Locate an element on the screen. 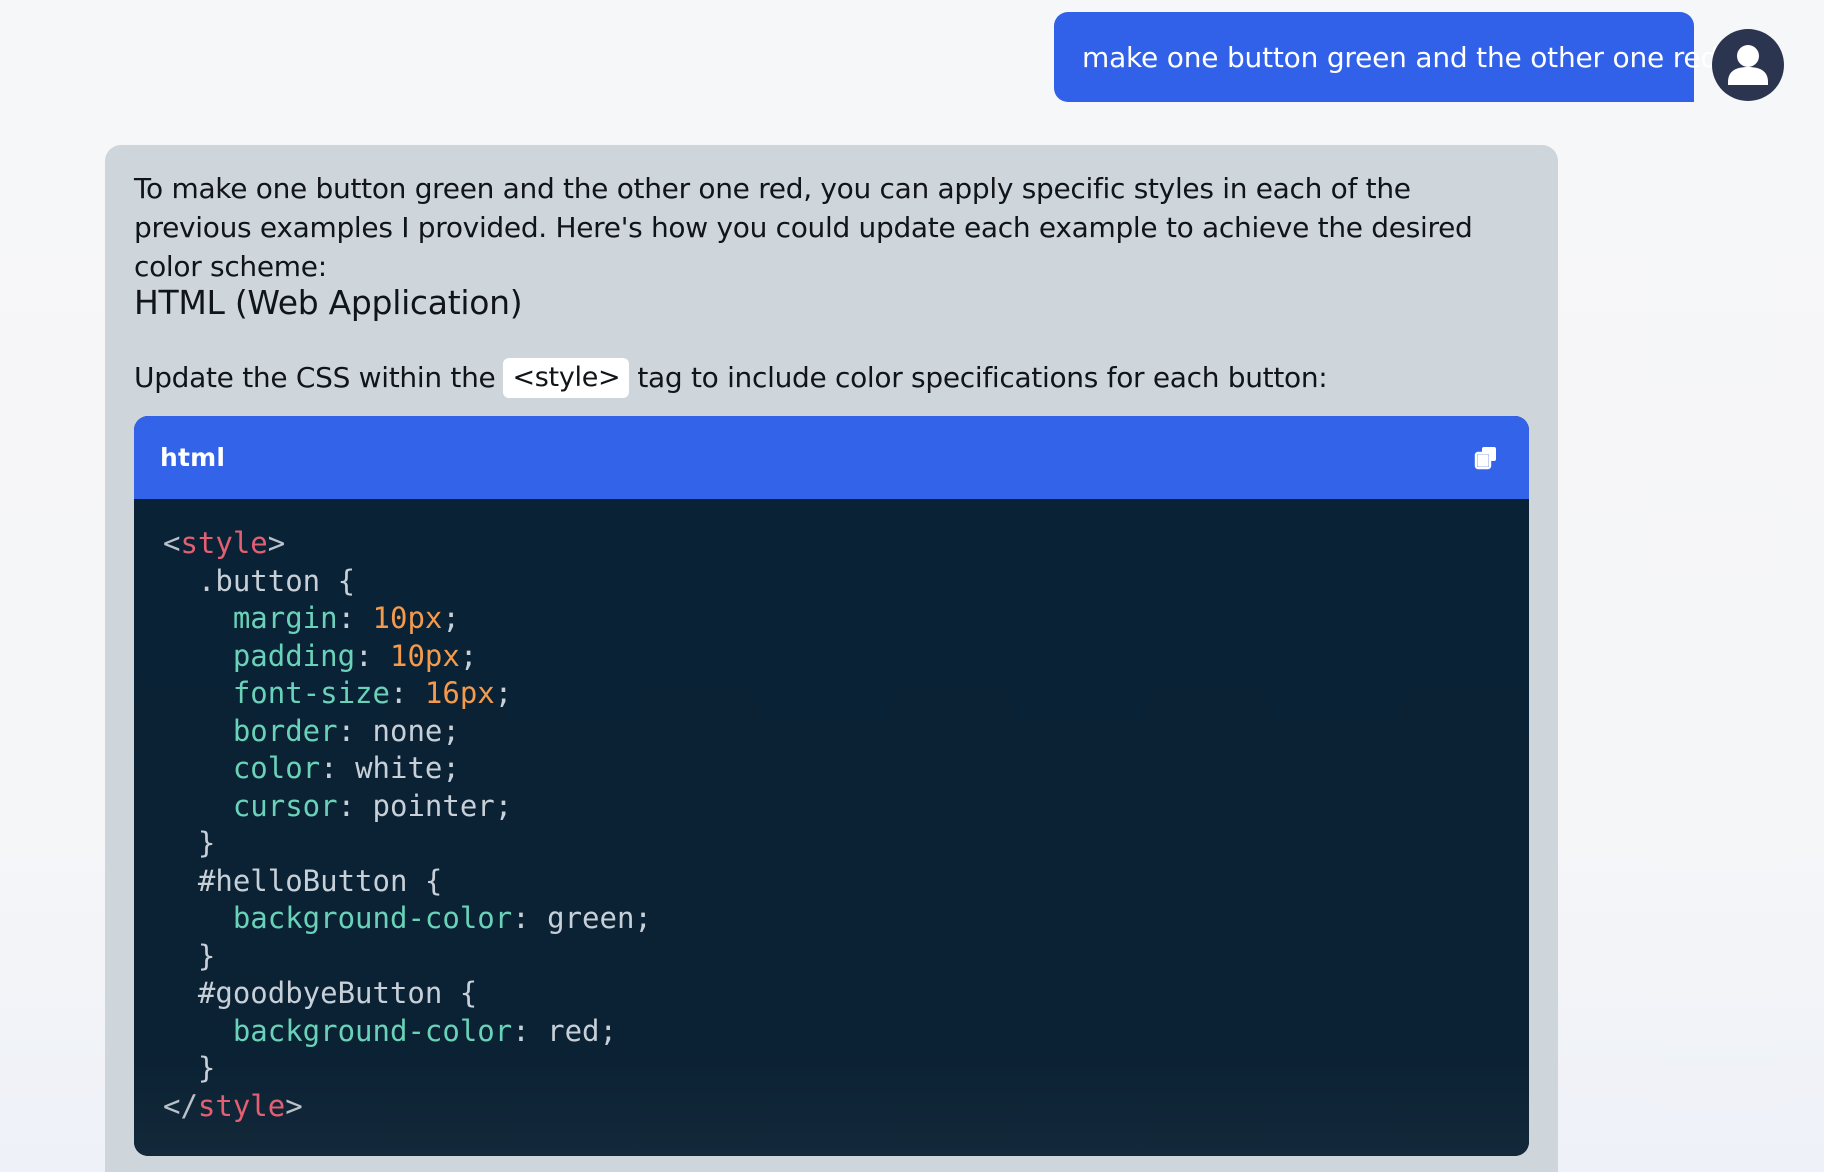 The height and width of the screenshot is (1172, 1824). inline-code-style: <style> is located at coordinates (566, 378).